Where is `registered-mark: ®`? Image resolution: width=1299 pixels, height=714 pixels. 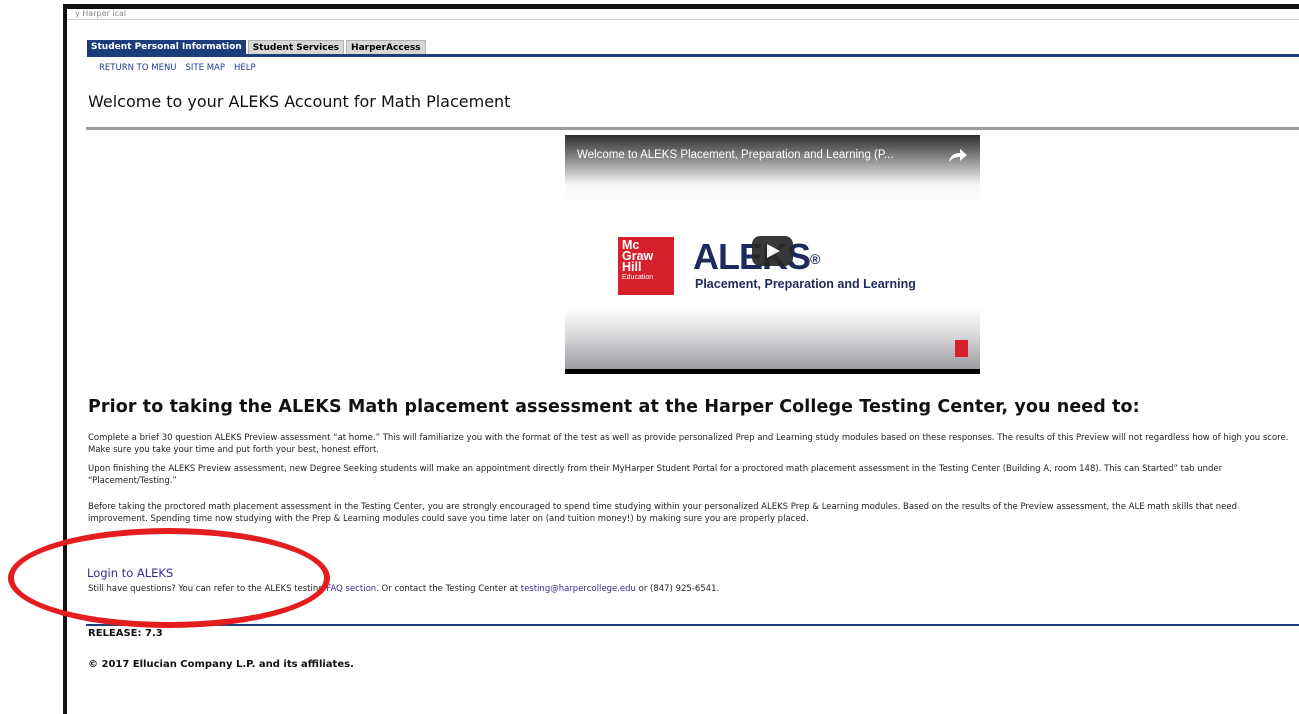
registered-mark: ® is located at coordinates (815, 259).